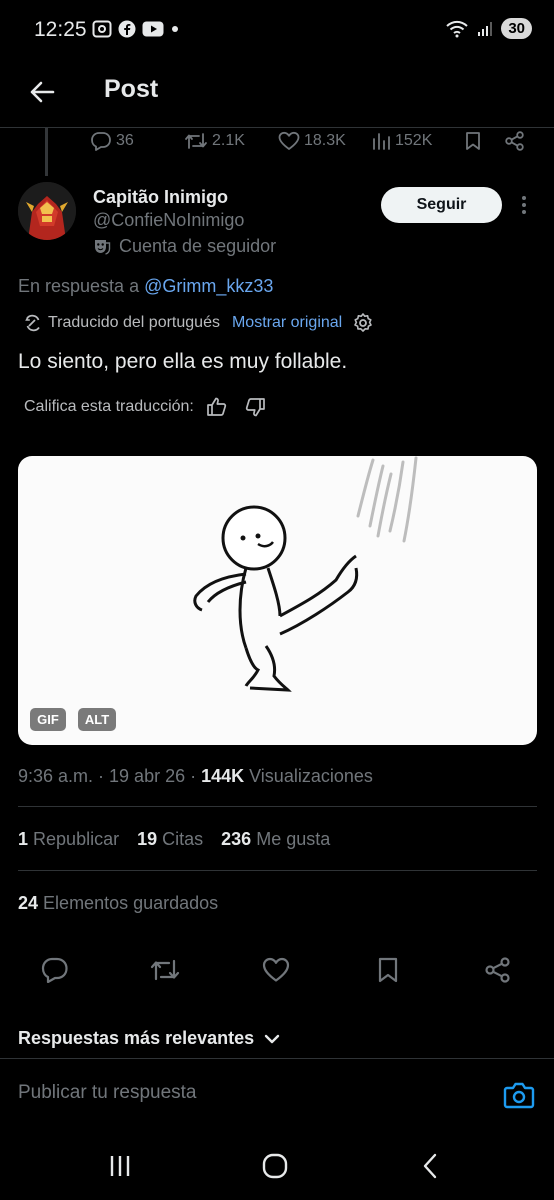 This screenshot has width=554, height=1200. I want to click on thumbs-down-icon, so click(255, 407).